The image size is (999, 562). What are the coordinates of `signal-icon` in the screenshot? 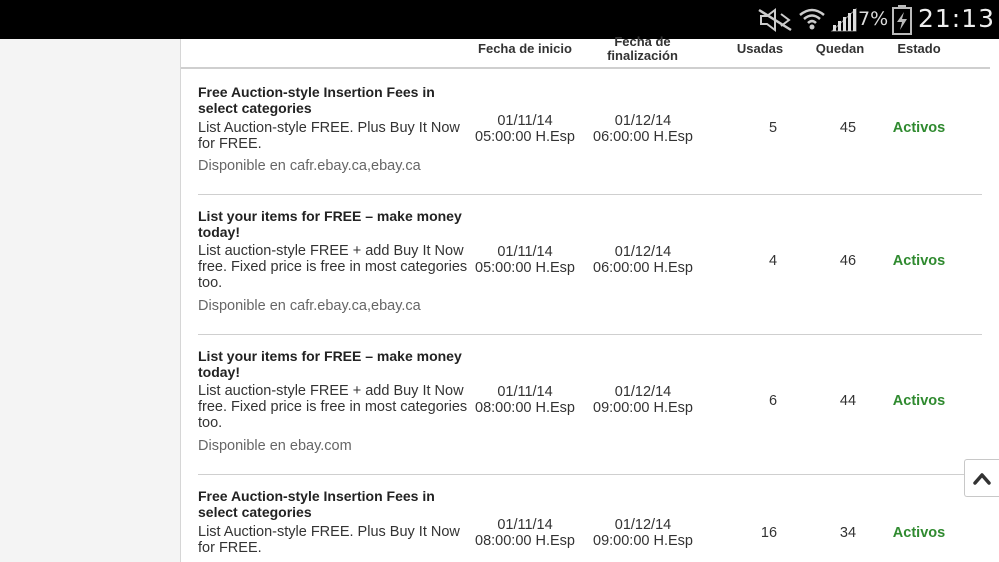 It's located at (844, 22).